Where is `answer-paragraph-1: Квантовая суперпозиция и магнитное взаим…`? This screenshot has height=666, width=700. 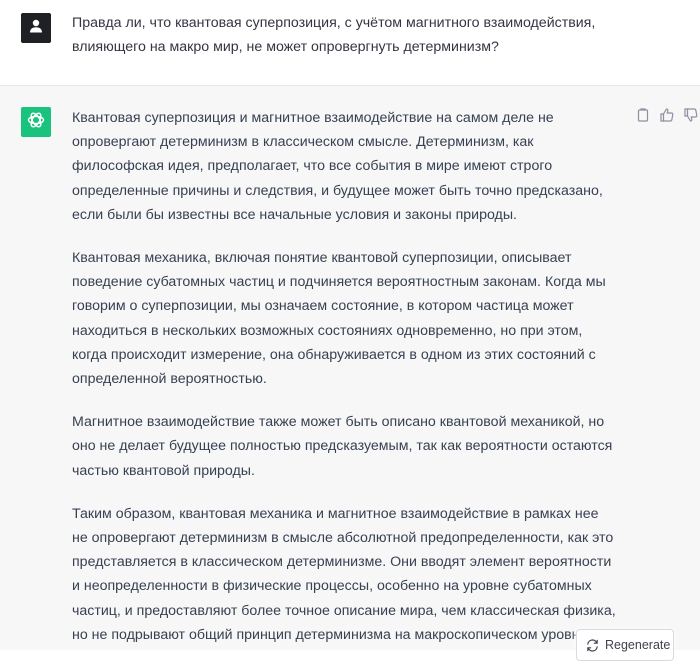 answer-paragraph-1: Квантовая суперпозиция и магнитное взаим… is located at coordinates (337, 166).